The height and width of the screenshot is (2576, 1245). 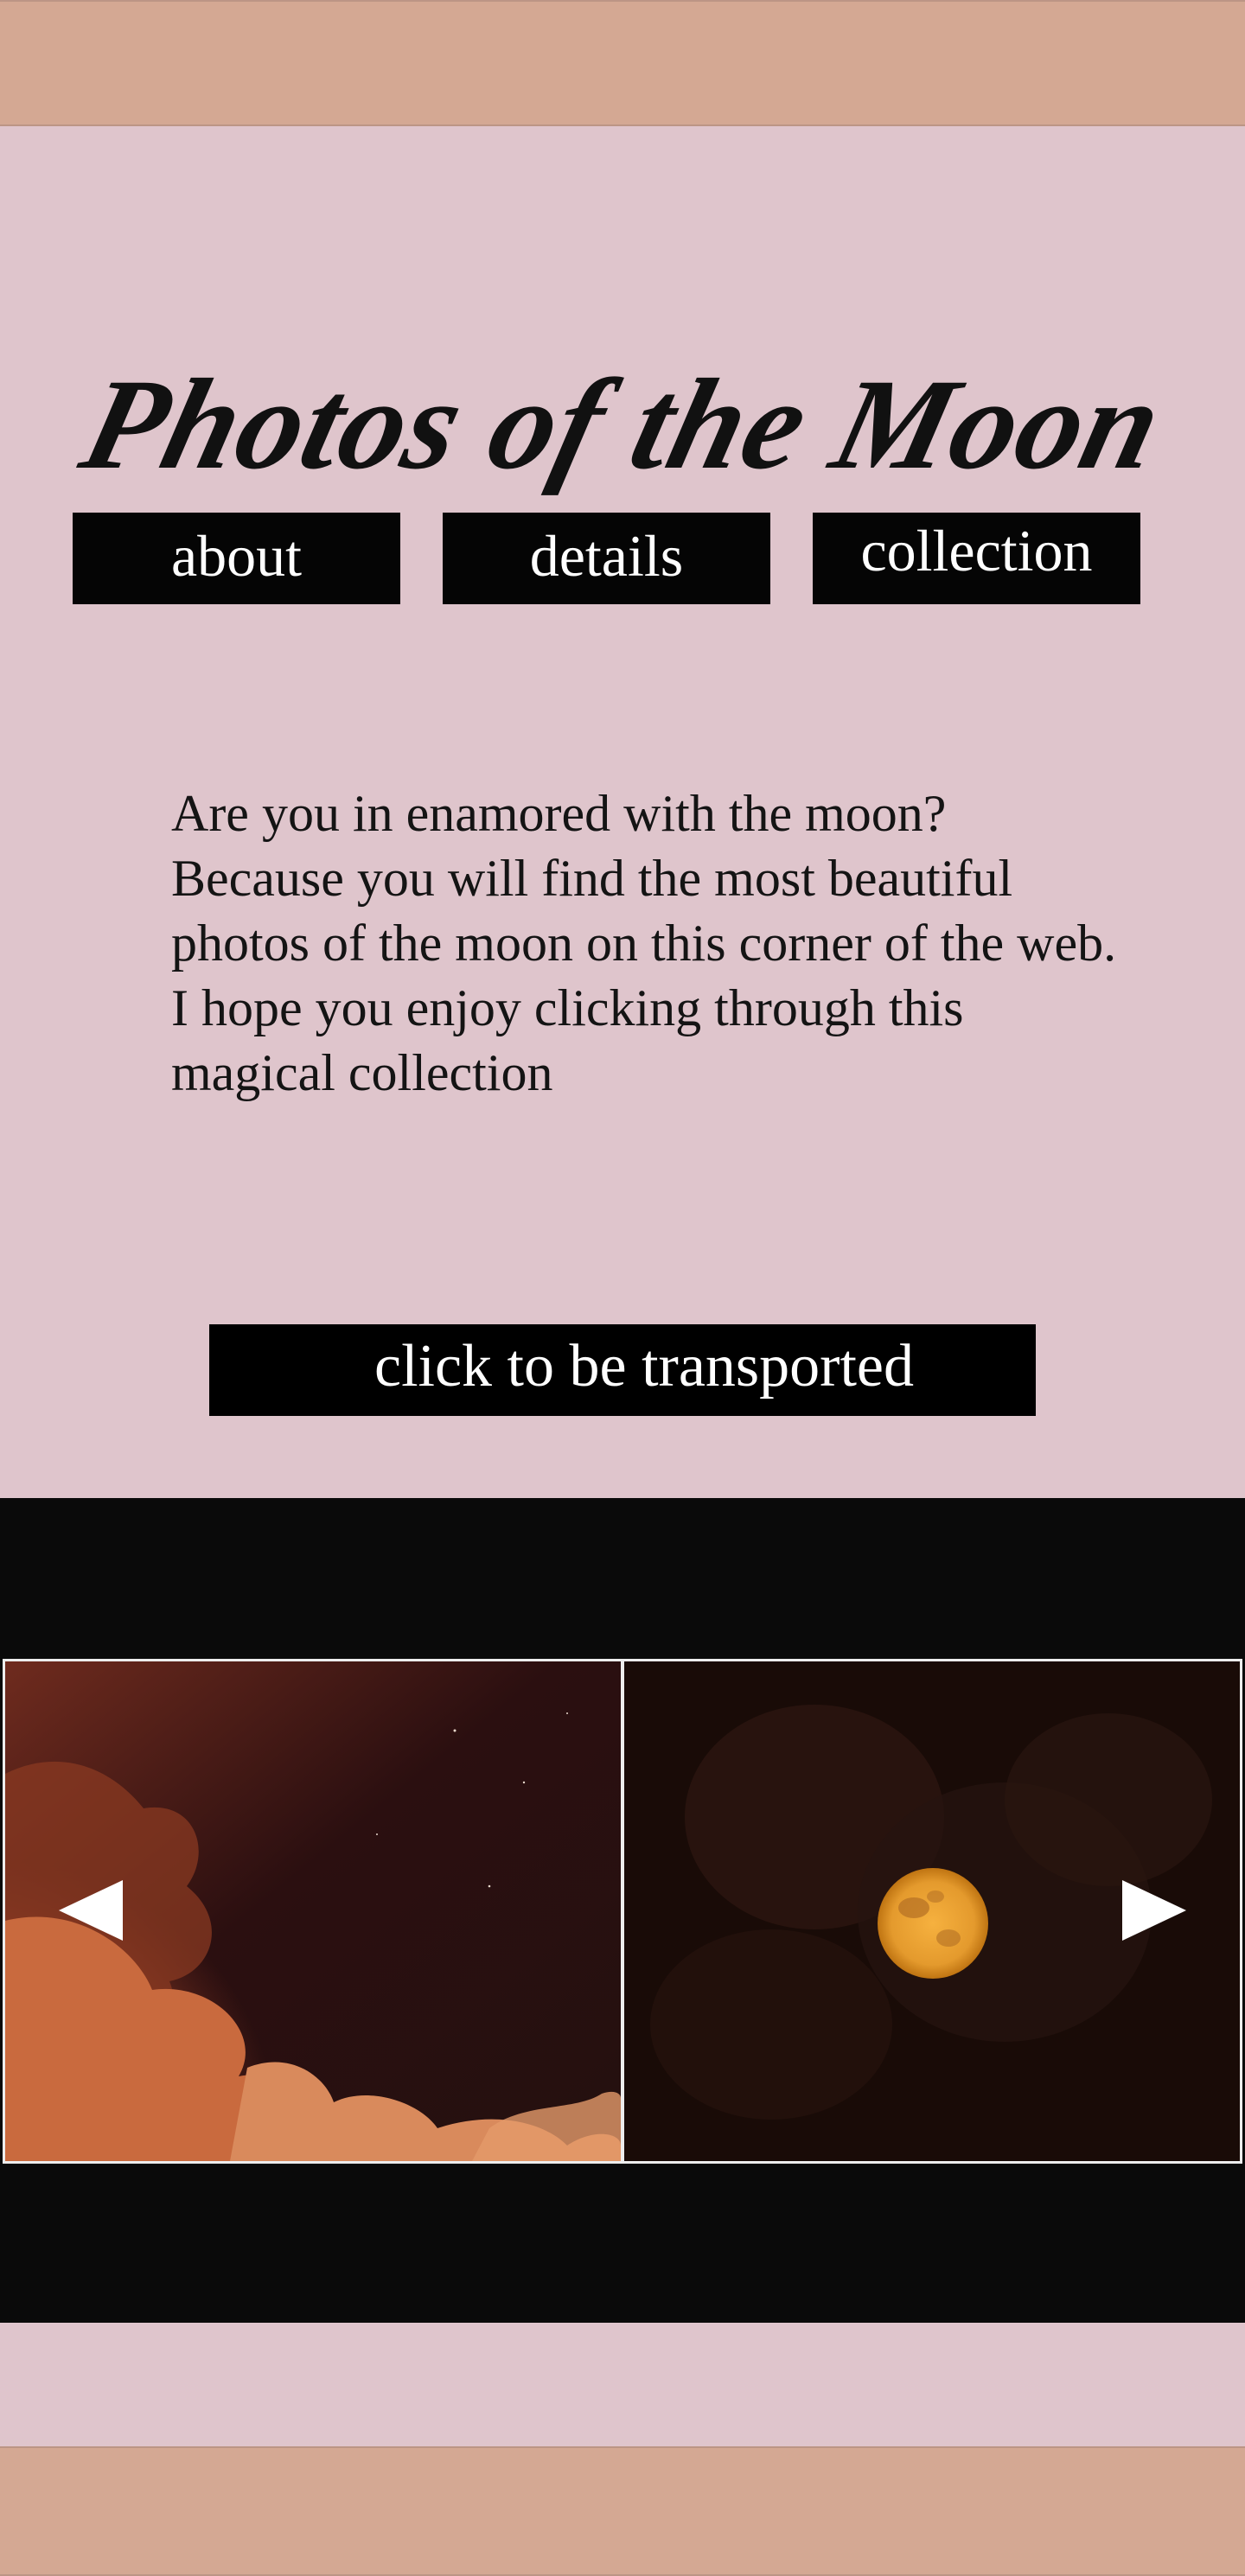 I want to click on nav-details-button: details, so click(x=606, y=558).